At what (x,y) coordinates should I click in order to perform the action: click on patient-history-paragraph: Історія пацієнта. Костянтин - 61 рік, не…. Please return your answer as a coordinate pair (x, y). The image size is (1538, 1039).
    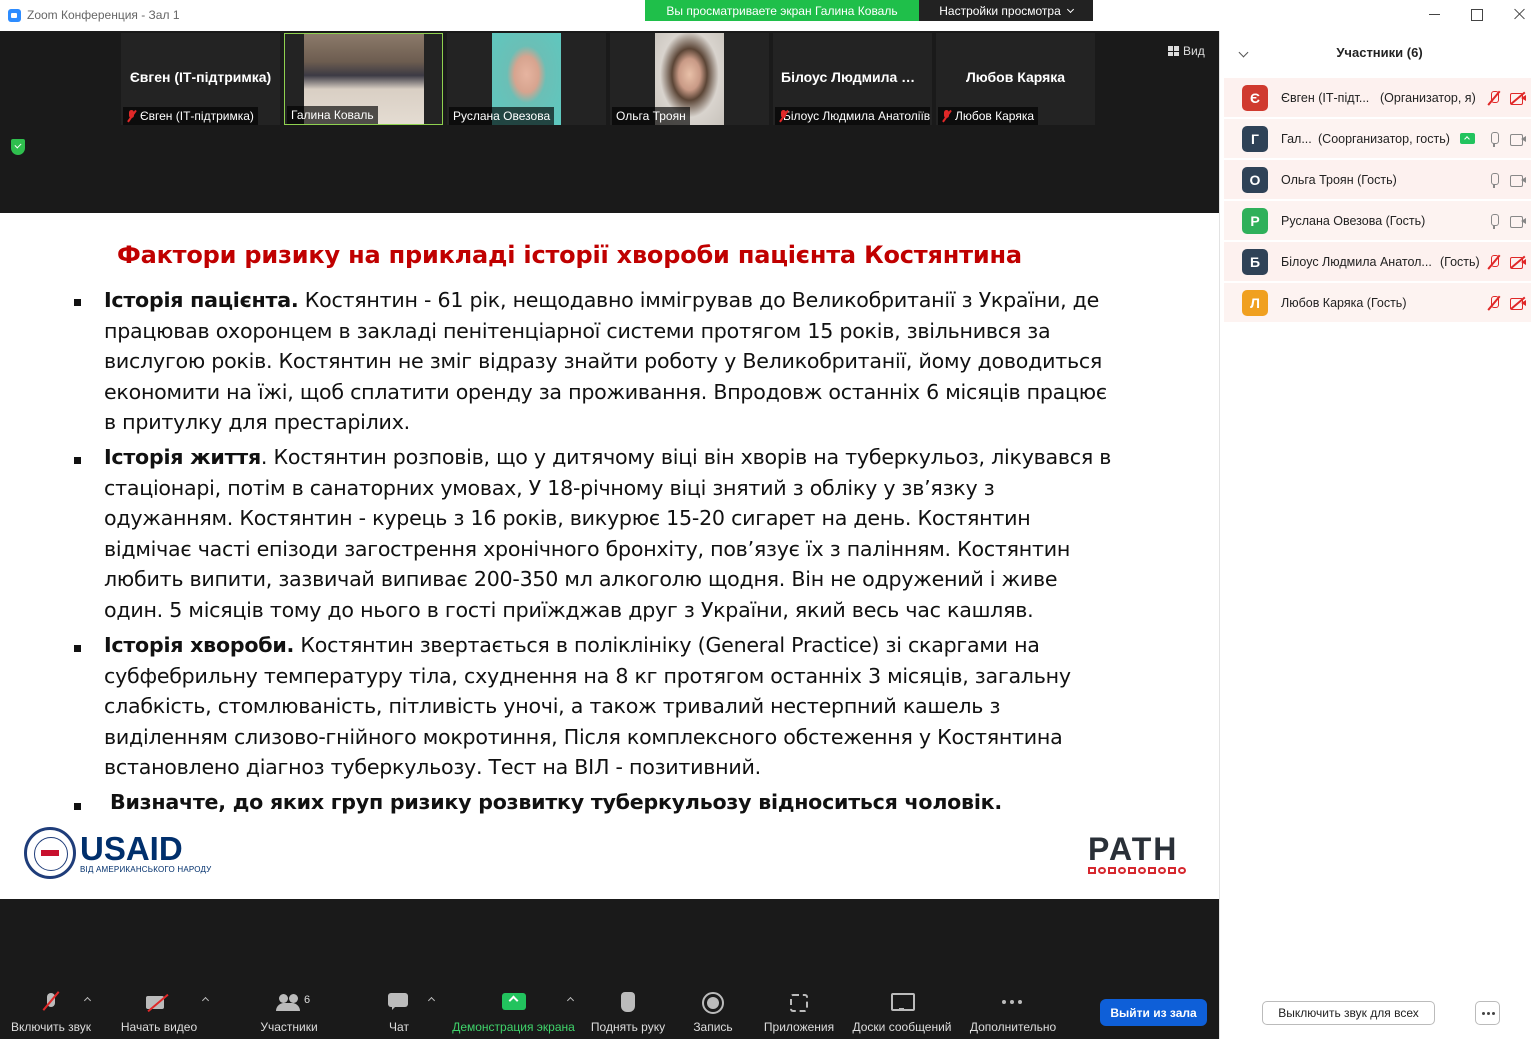
    Looking at the image, I should click on (611, 361).